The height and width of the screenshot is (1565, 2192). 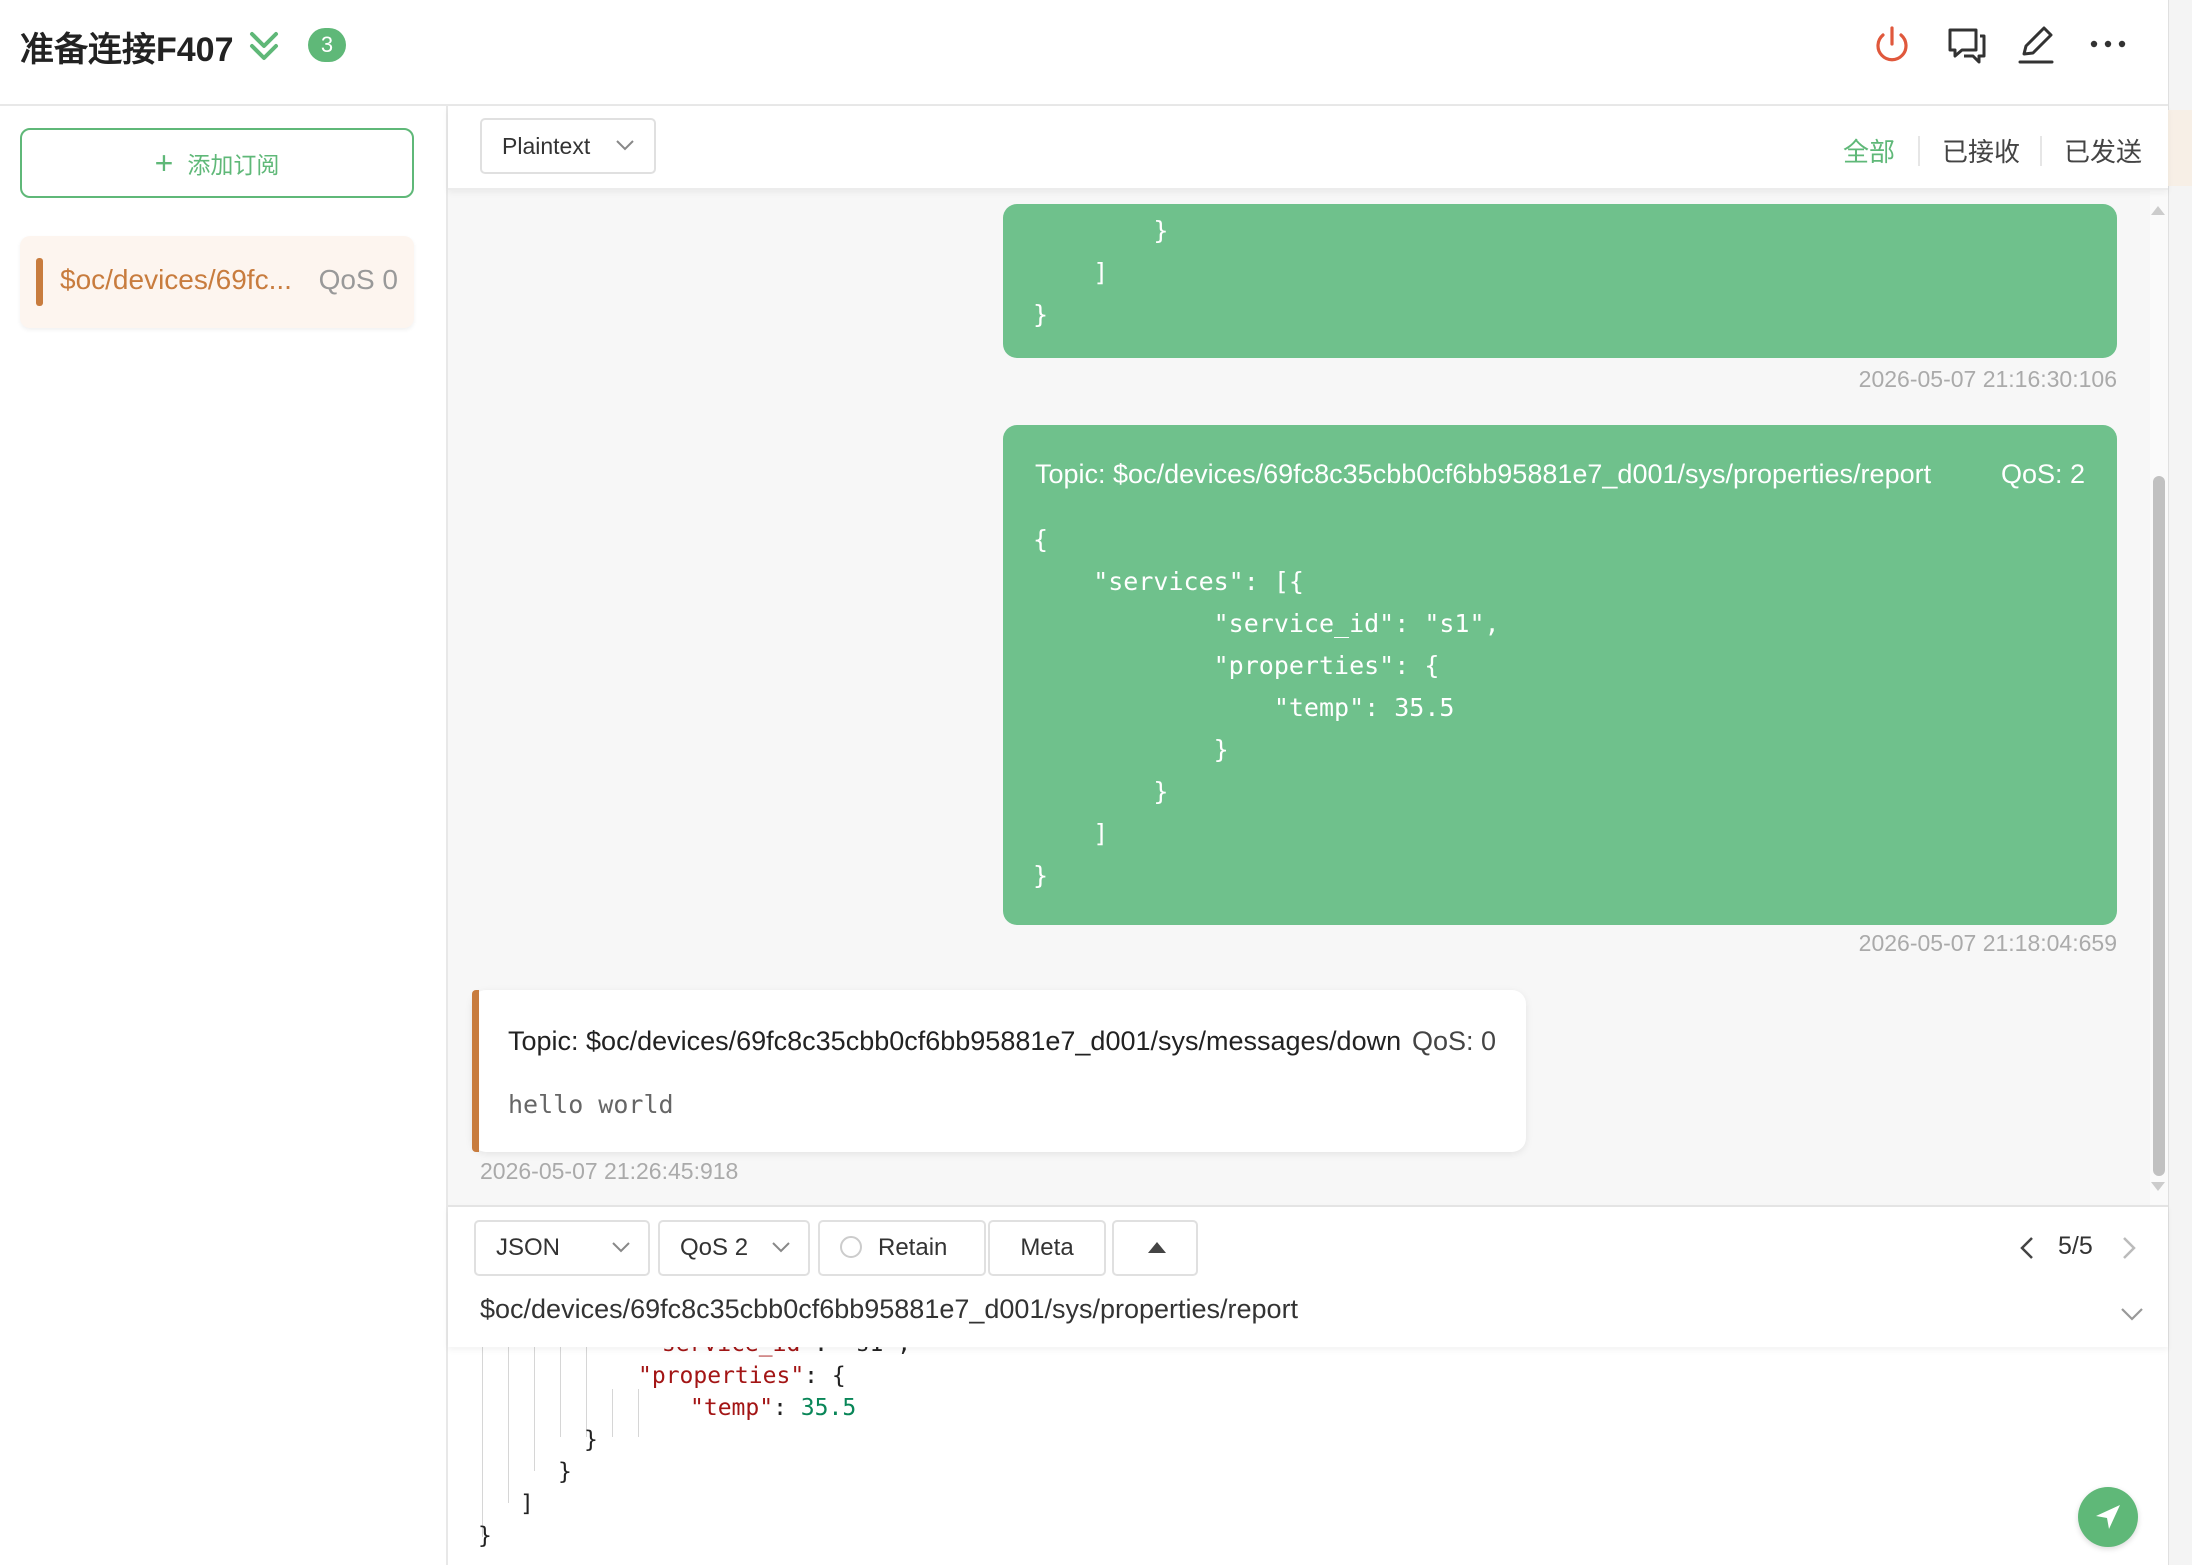 I want to click on message-timestamp: 2026-05-07 21:18:04:659, so click(x=1987, y=943).